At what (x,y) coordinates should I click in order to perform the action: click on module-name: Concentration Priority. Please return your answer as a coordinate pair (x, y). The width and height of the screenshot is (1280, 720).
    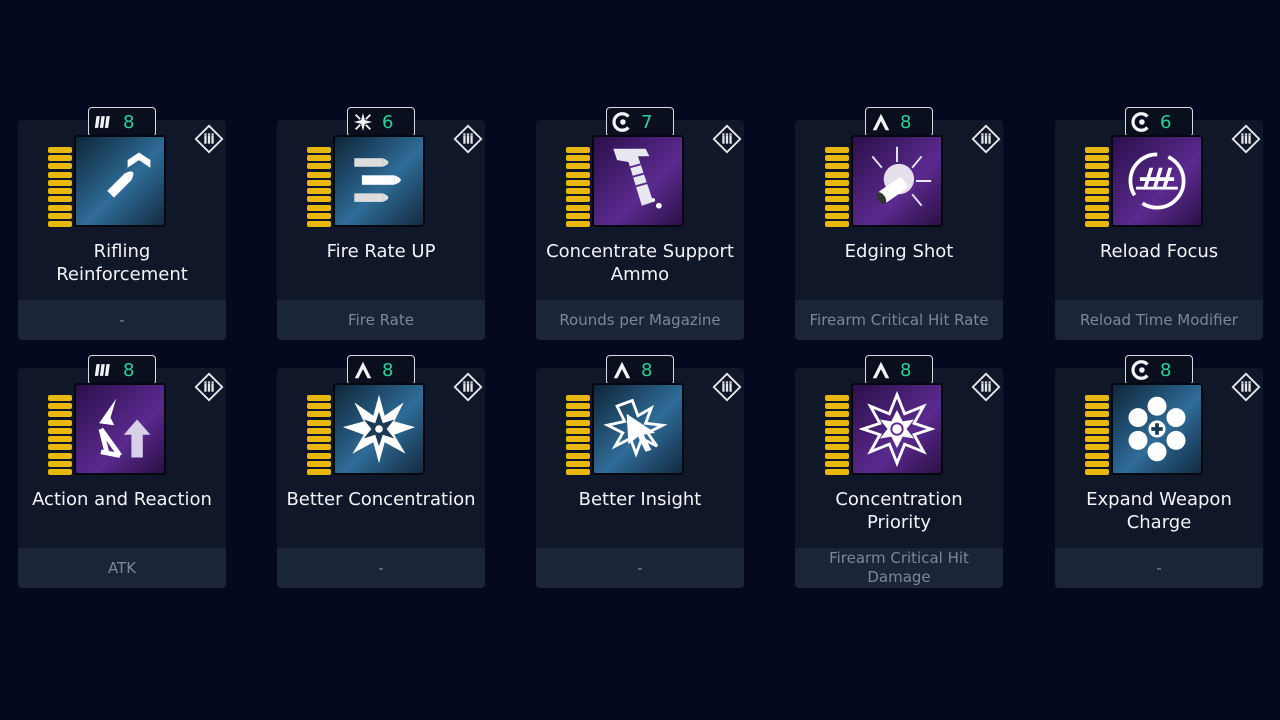
    Looking at the image, I should click on (899, 511).